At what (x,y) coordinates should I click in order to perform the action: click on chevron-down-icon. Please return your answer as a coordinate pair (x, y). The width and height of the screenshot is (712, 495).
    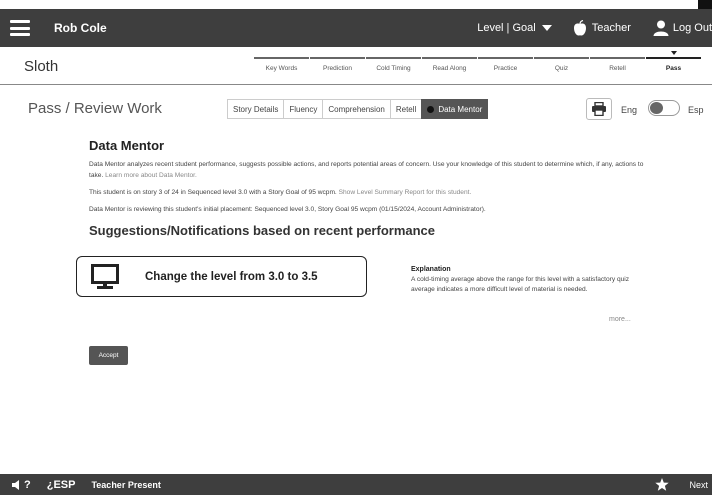
    Looking at the image, I should click on (546, 28).